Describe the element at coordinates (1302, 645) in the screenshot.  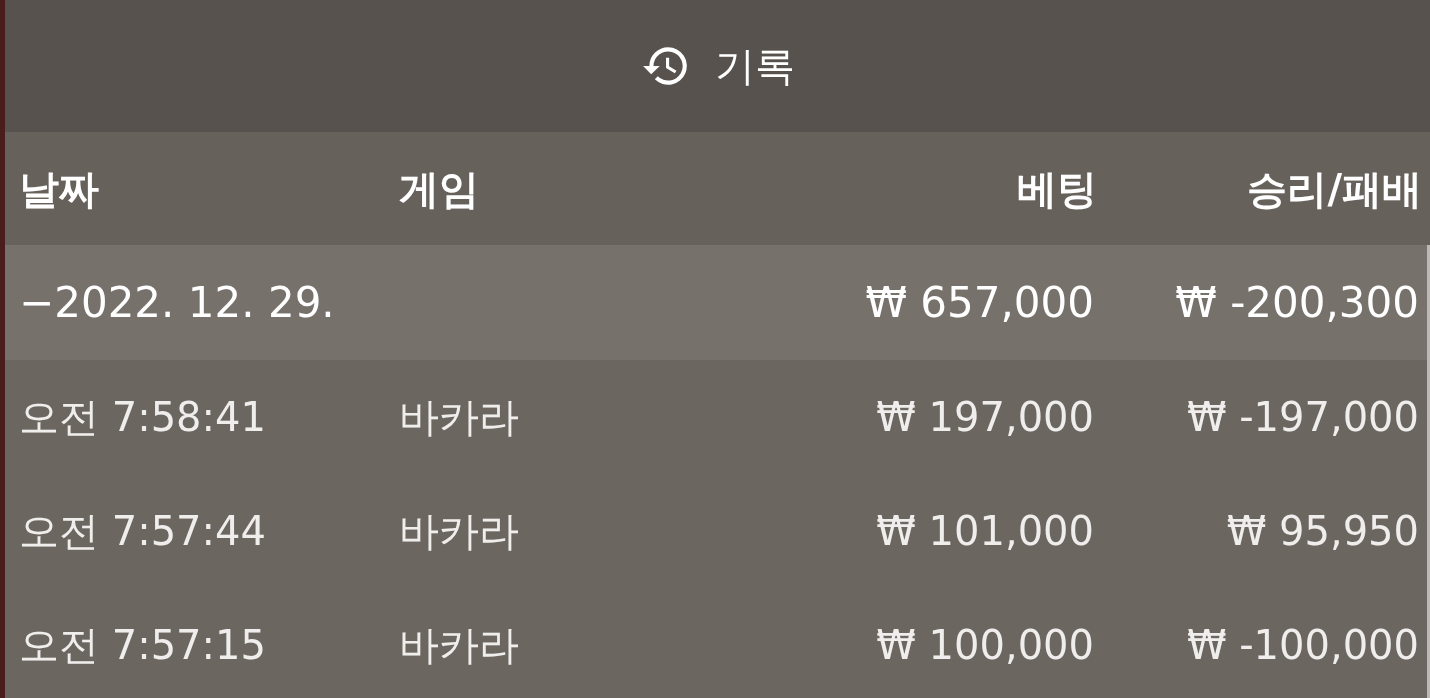
I see `table-cell-text: ₩ -100,000` at that location.